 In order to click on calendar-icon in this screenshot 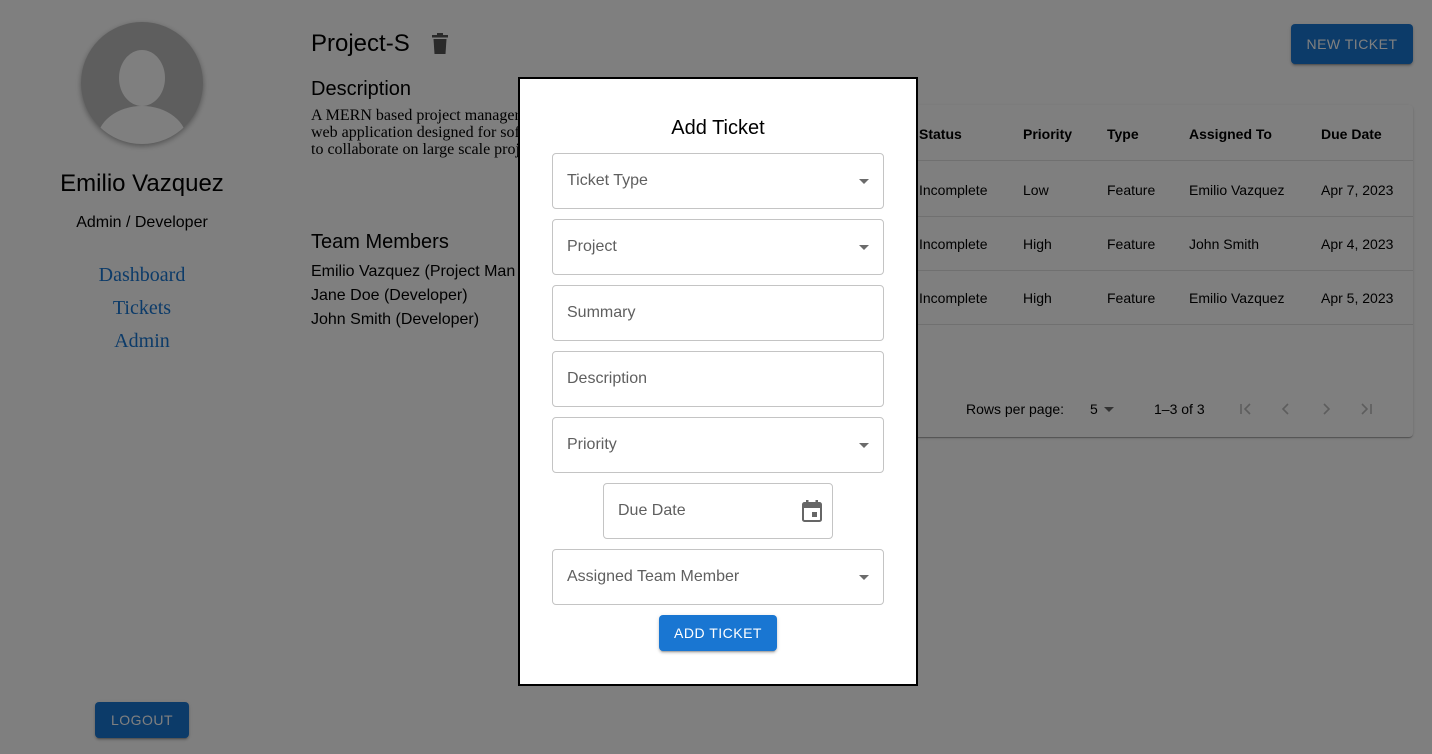, I will do `click(812, 511)`.